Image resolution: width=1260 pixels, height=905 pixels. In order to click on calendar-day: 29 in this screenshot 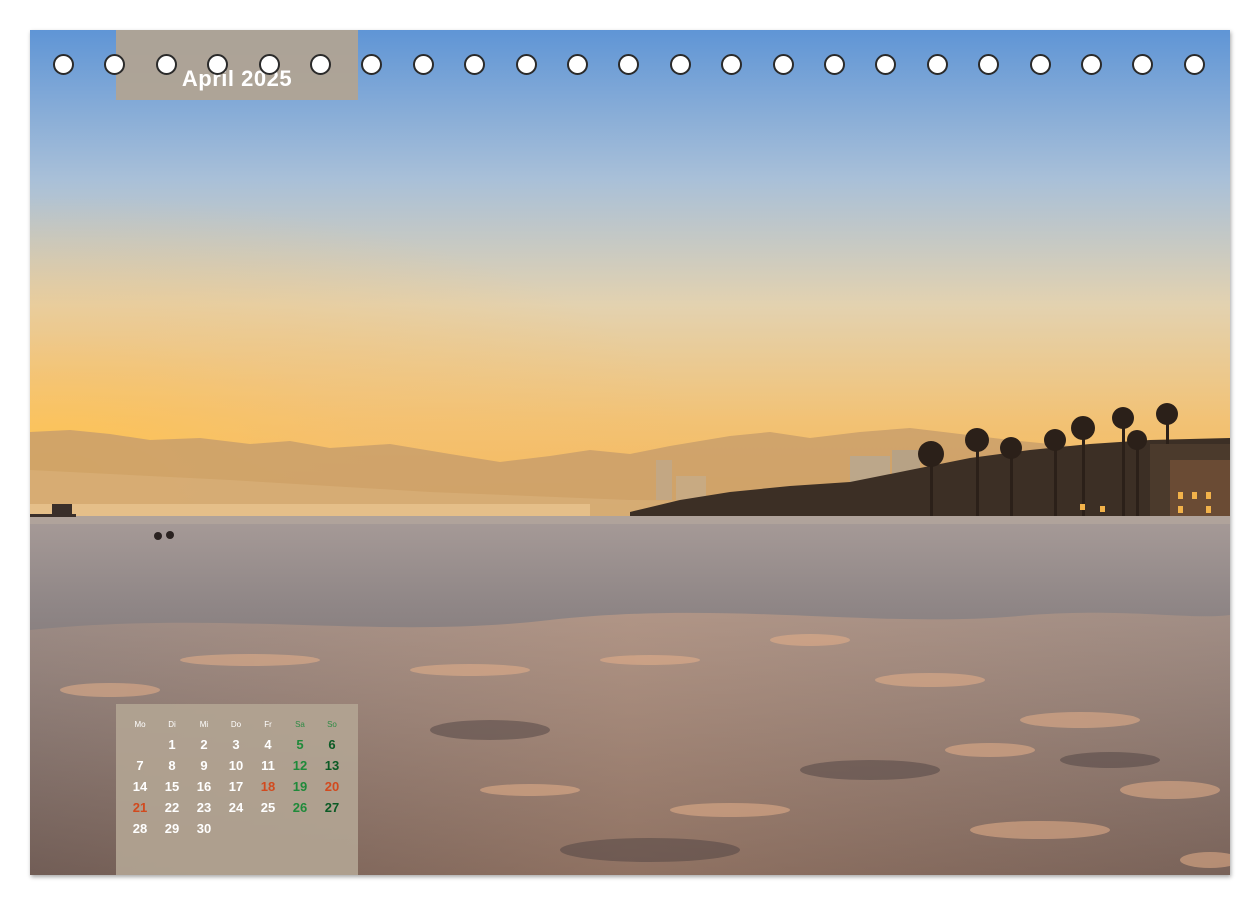, I will do `click(172, 828)`.